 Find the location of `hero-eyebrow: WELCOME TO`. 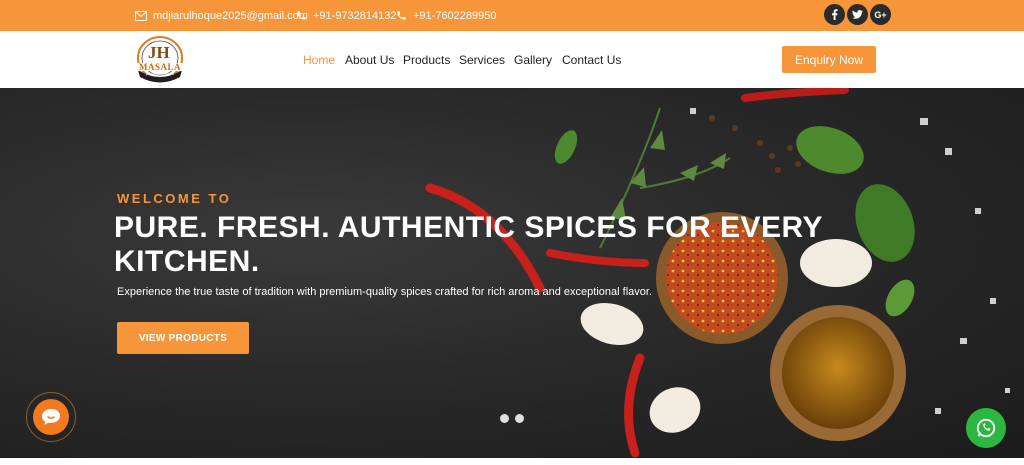

hero-eyebrow: WELCOME TO is located at coordinates (174, 198).